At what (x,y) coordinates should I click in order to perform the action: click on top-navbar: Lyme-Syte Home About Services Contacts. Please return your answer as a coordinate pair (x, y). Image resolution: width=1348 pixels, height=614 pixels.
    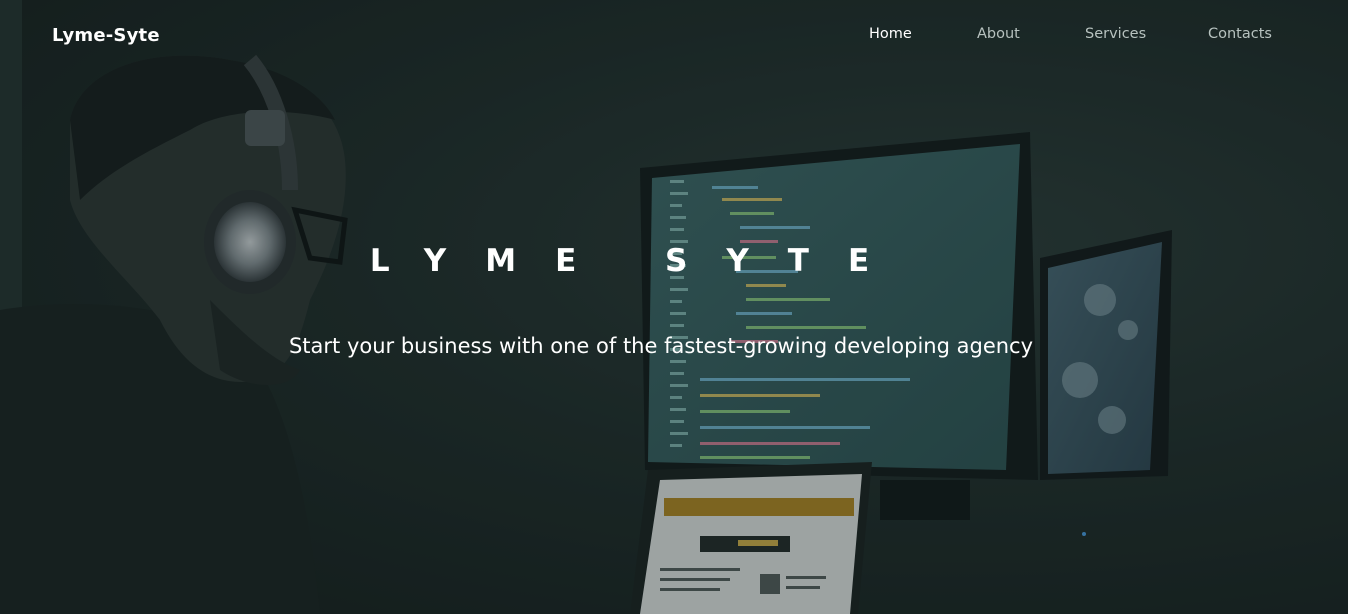
    Looking at the image, I should click on (674, 35).